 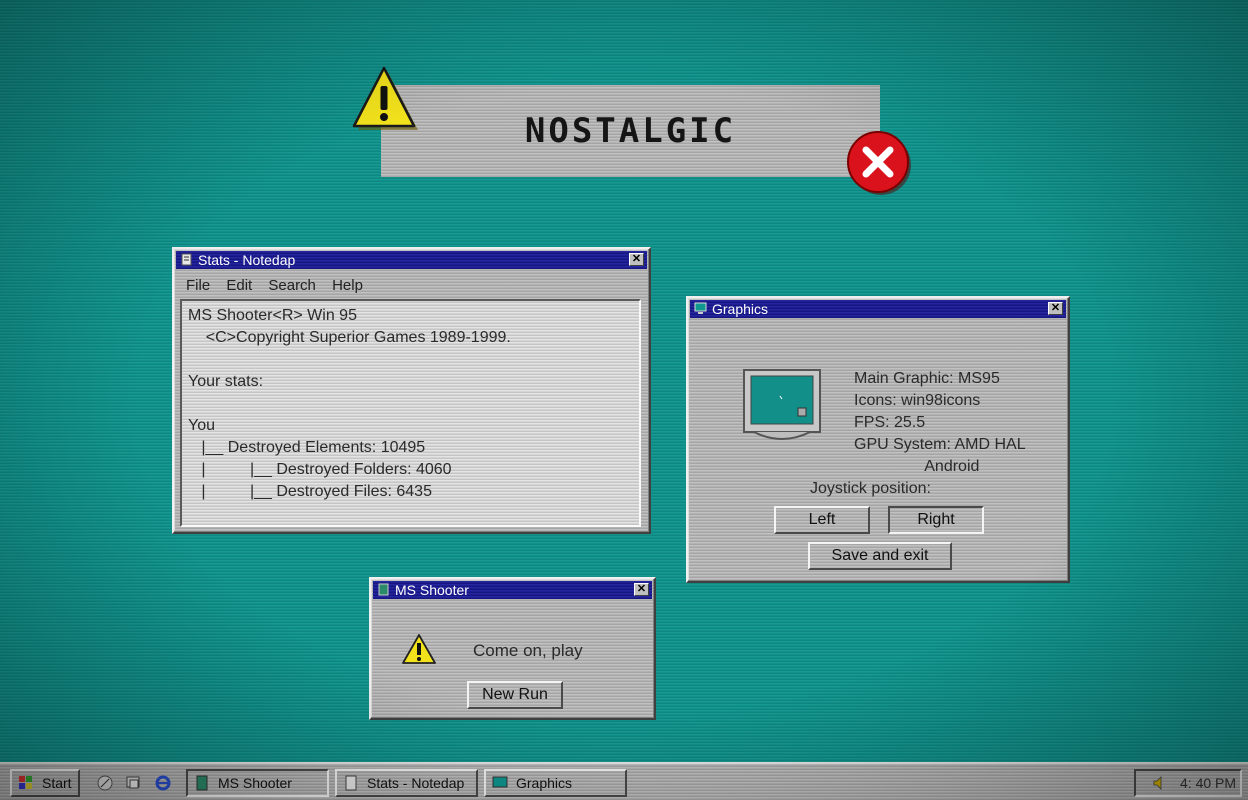 What do you see at coordinates (307, 447) in the screenshot?
I see `notepad-line: |__ Destroyed Elements: 10495` at bounding box center [307, 447].